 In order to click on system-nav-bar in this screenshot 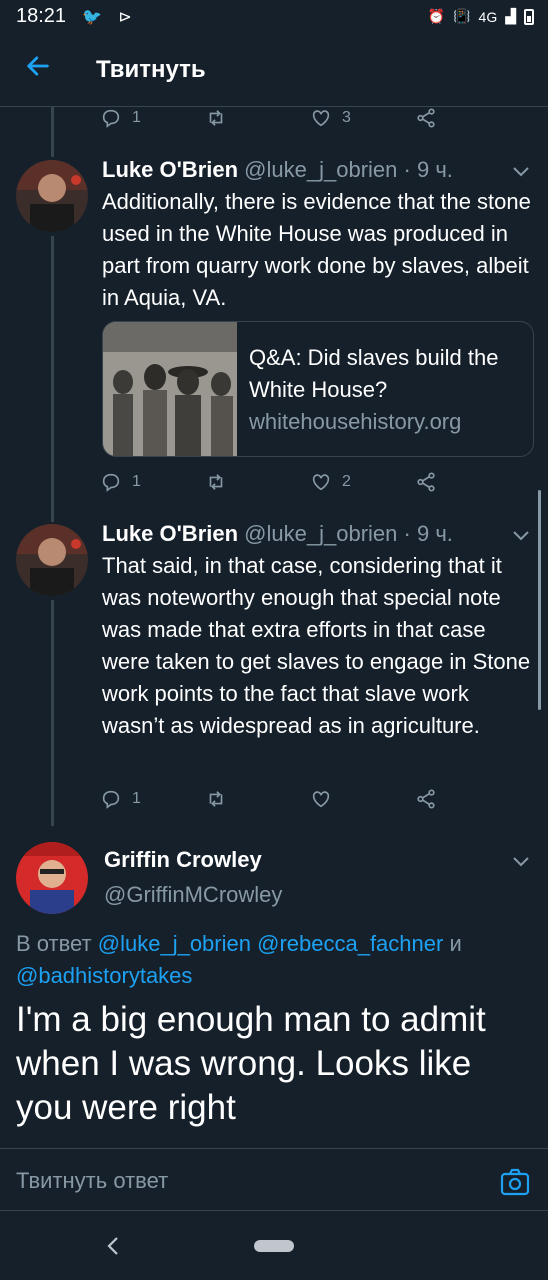, I will do `click(274, 1246)`.